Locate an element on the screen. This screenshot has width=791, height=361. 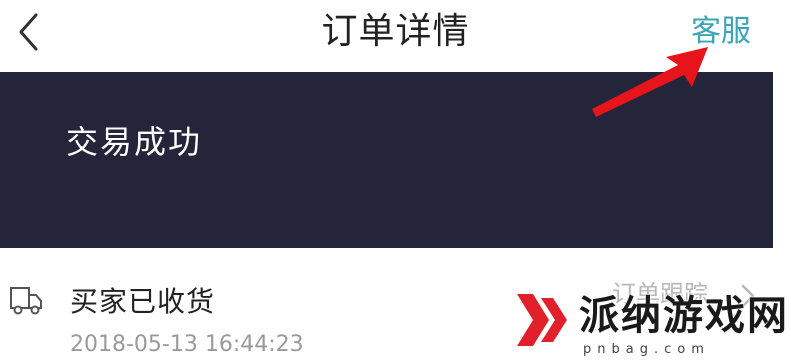
watermark-url: pnbag.com is located at coordinates (646, 349).